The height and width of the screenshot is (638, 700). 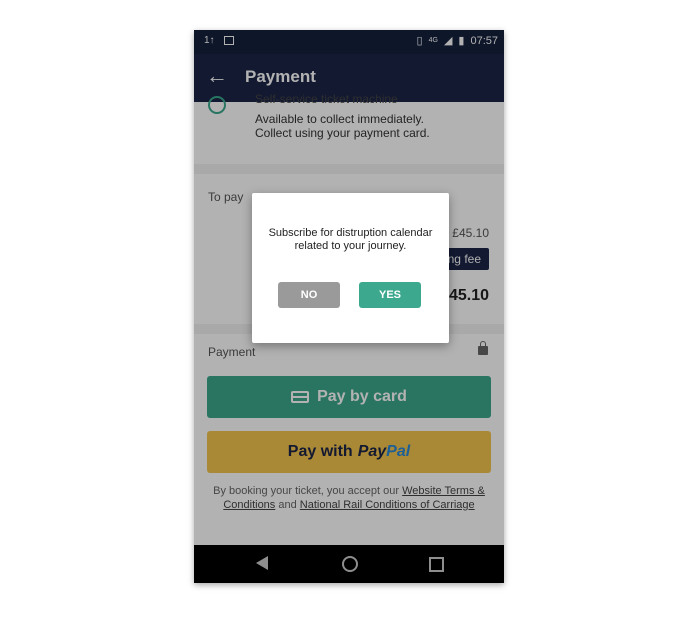 I want to click on yes-button: YES, so click(x=390, y=295).